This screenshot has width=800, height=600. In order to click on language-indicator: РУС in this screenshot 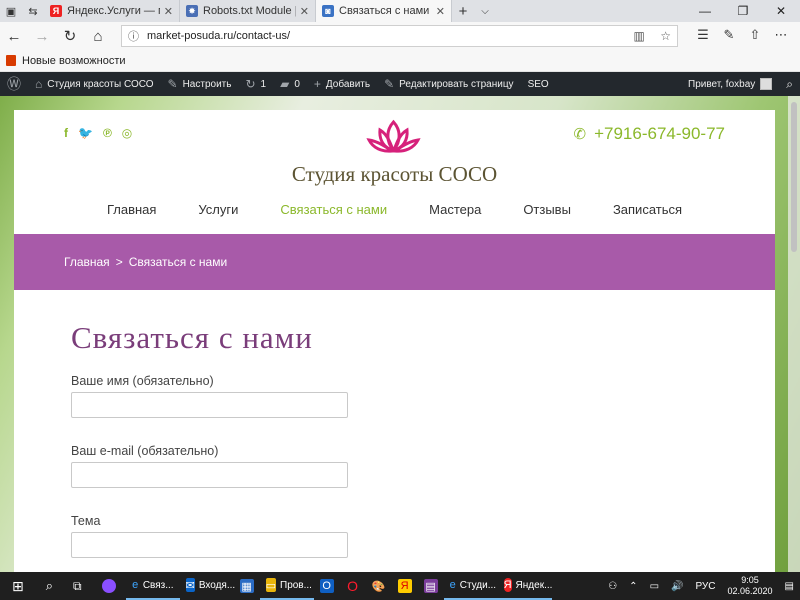, I will do `click(705, 586)`.